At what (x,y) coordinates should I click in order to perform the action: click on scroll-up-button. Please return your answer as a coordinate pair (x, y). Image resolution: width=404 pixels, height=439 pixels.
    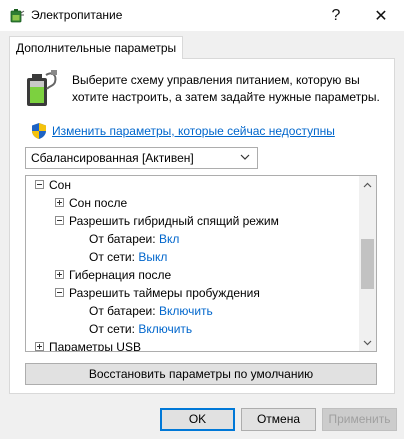
    Looking at the image, I should click on (367, 184).